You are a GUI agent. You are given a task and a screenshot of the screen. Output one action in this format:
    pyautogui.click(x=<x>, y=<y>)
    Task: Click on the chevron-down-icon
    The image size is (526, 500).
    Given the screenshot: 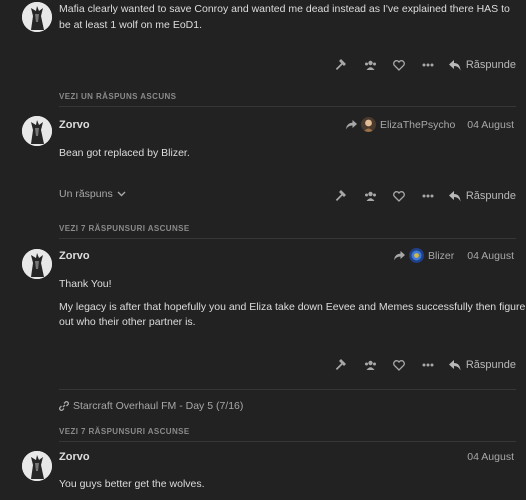 What is the action you would take?
    pyautogui.click(x=121, y=194)
    